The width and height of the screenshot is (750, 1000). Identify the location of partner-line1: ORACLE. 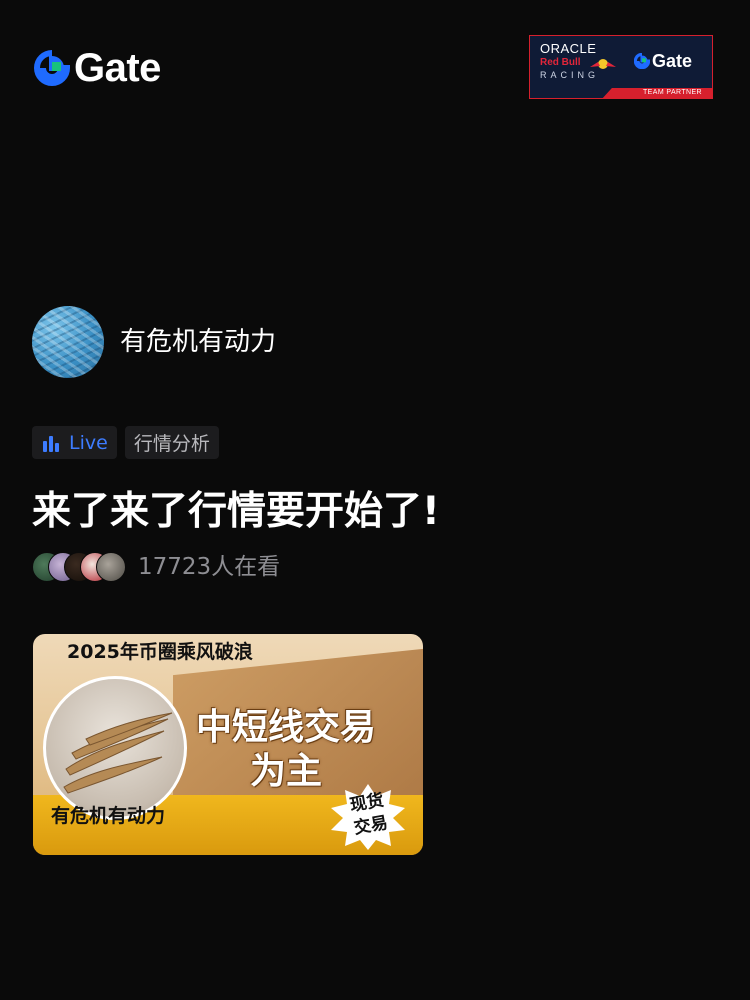
(568, 48).